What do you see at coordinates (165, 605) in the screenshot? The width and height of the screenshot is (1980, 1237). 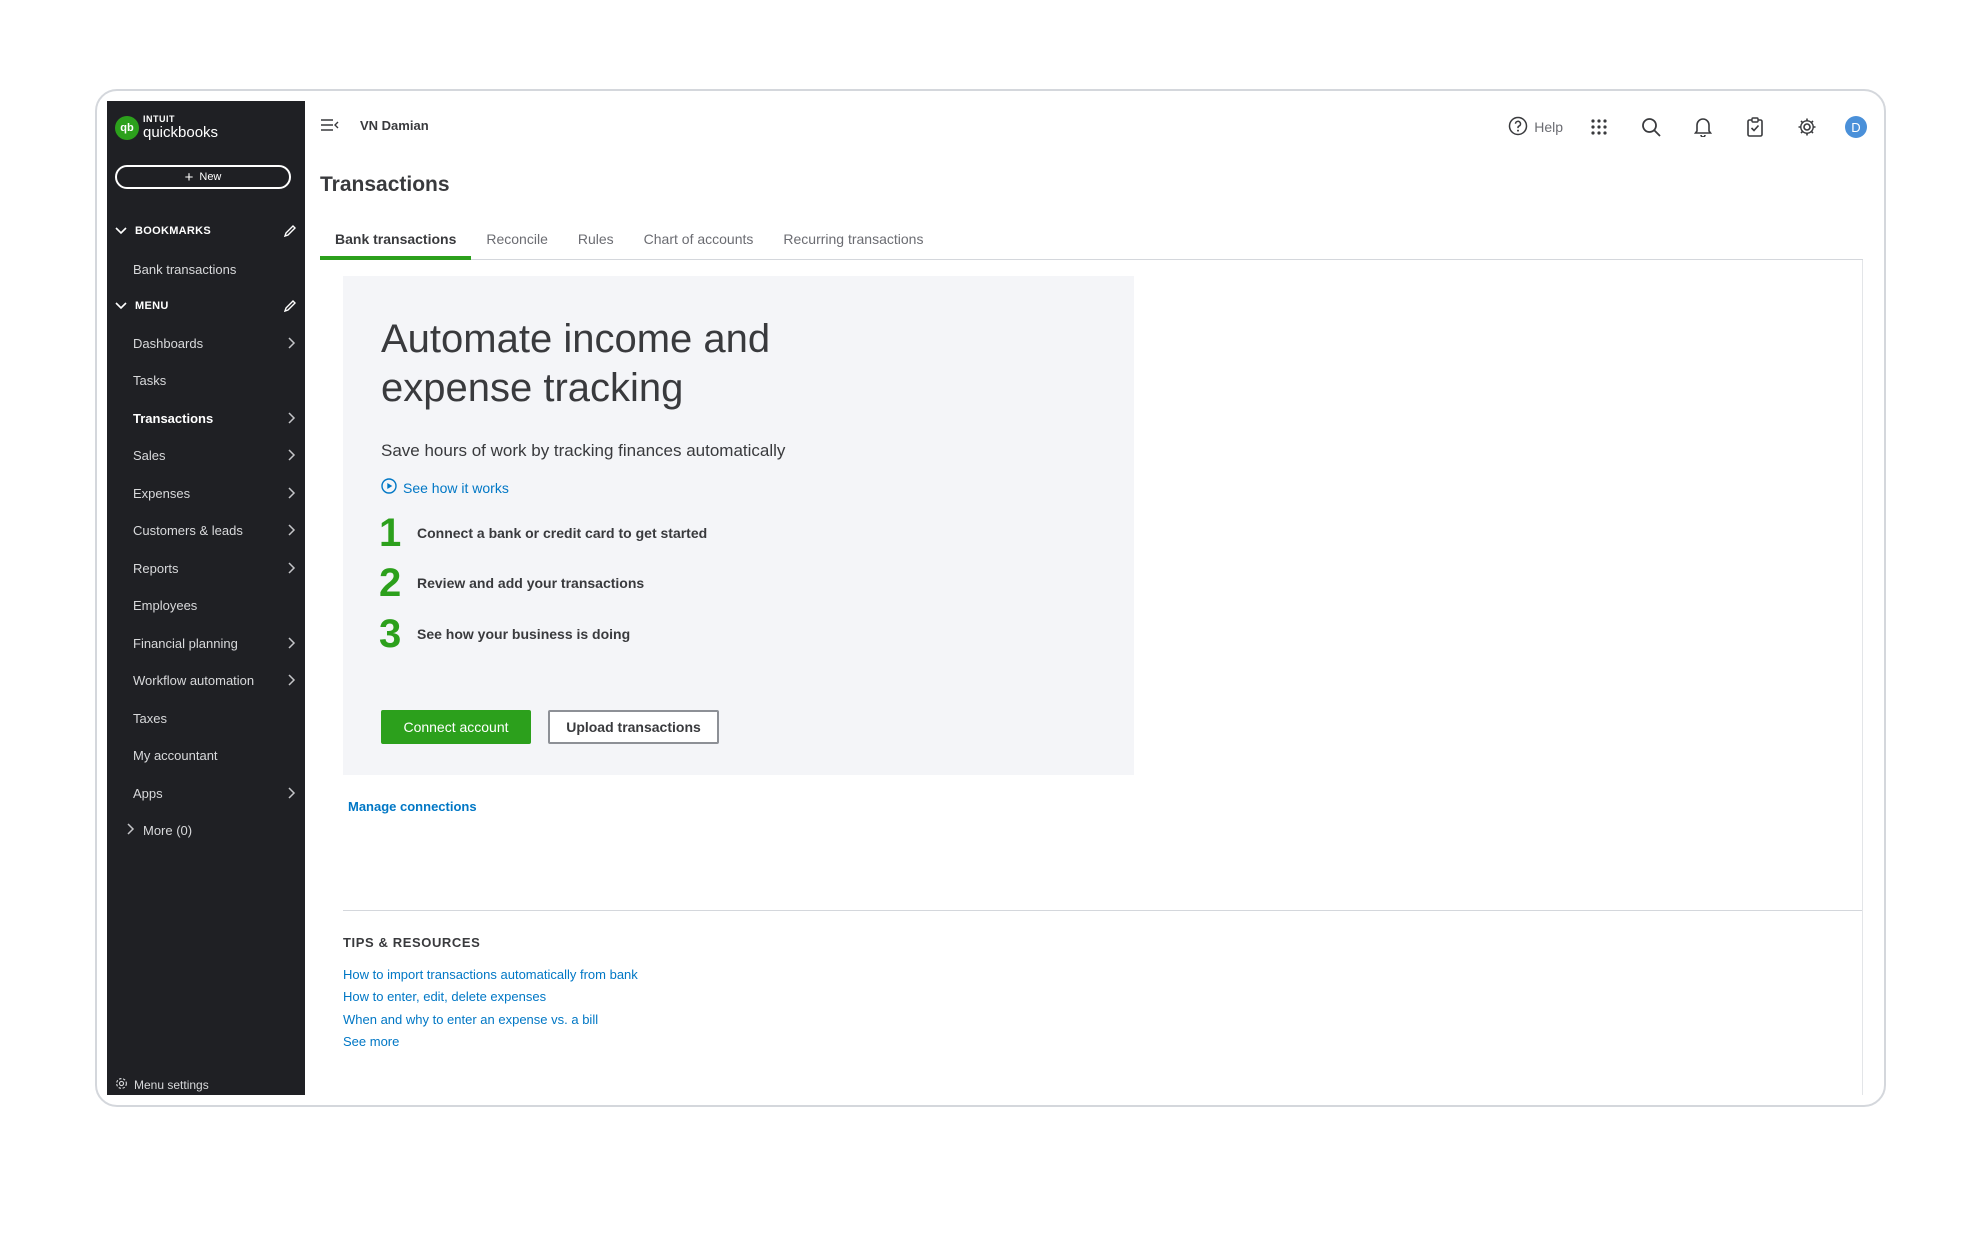 I see `sidebar-item-label: Employees` at bounding box center [165, 605].